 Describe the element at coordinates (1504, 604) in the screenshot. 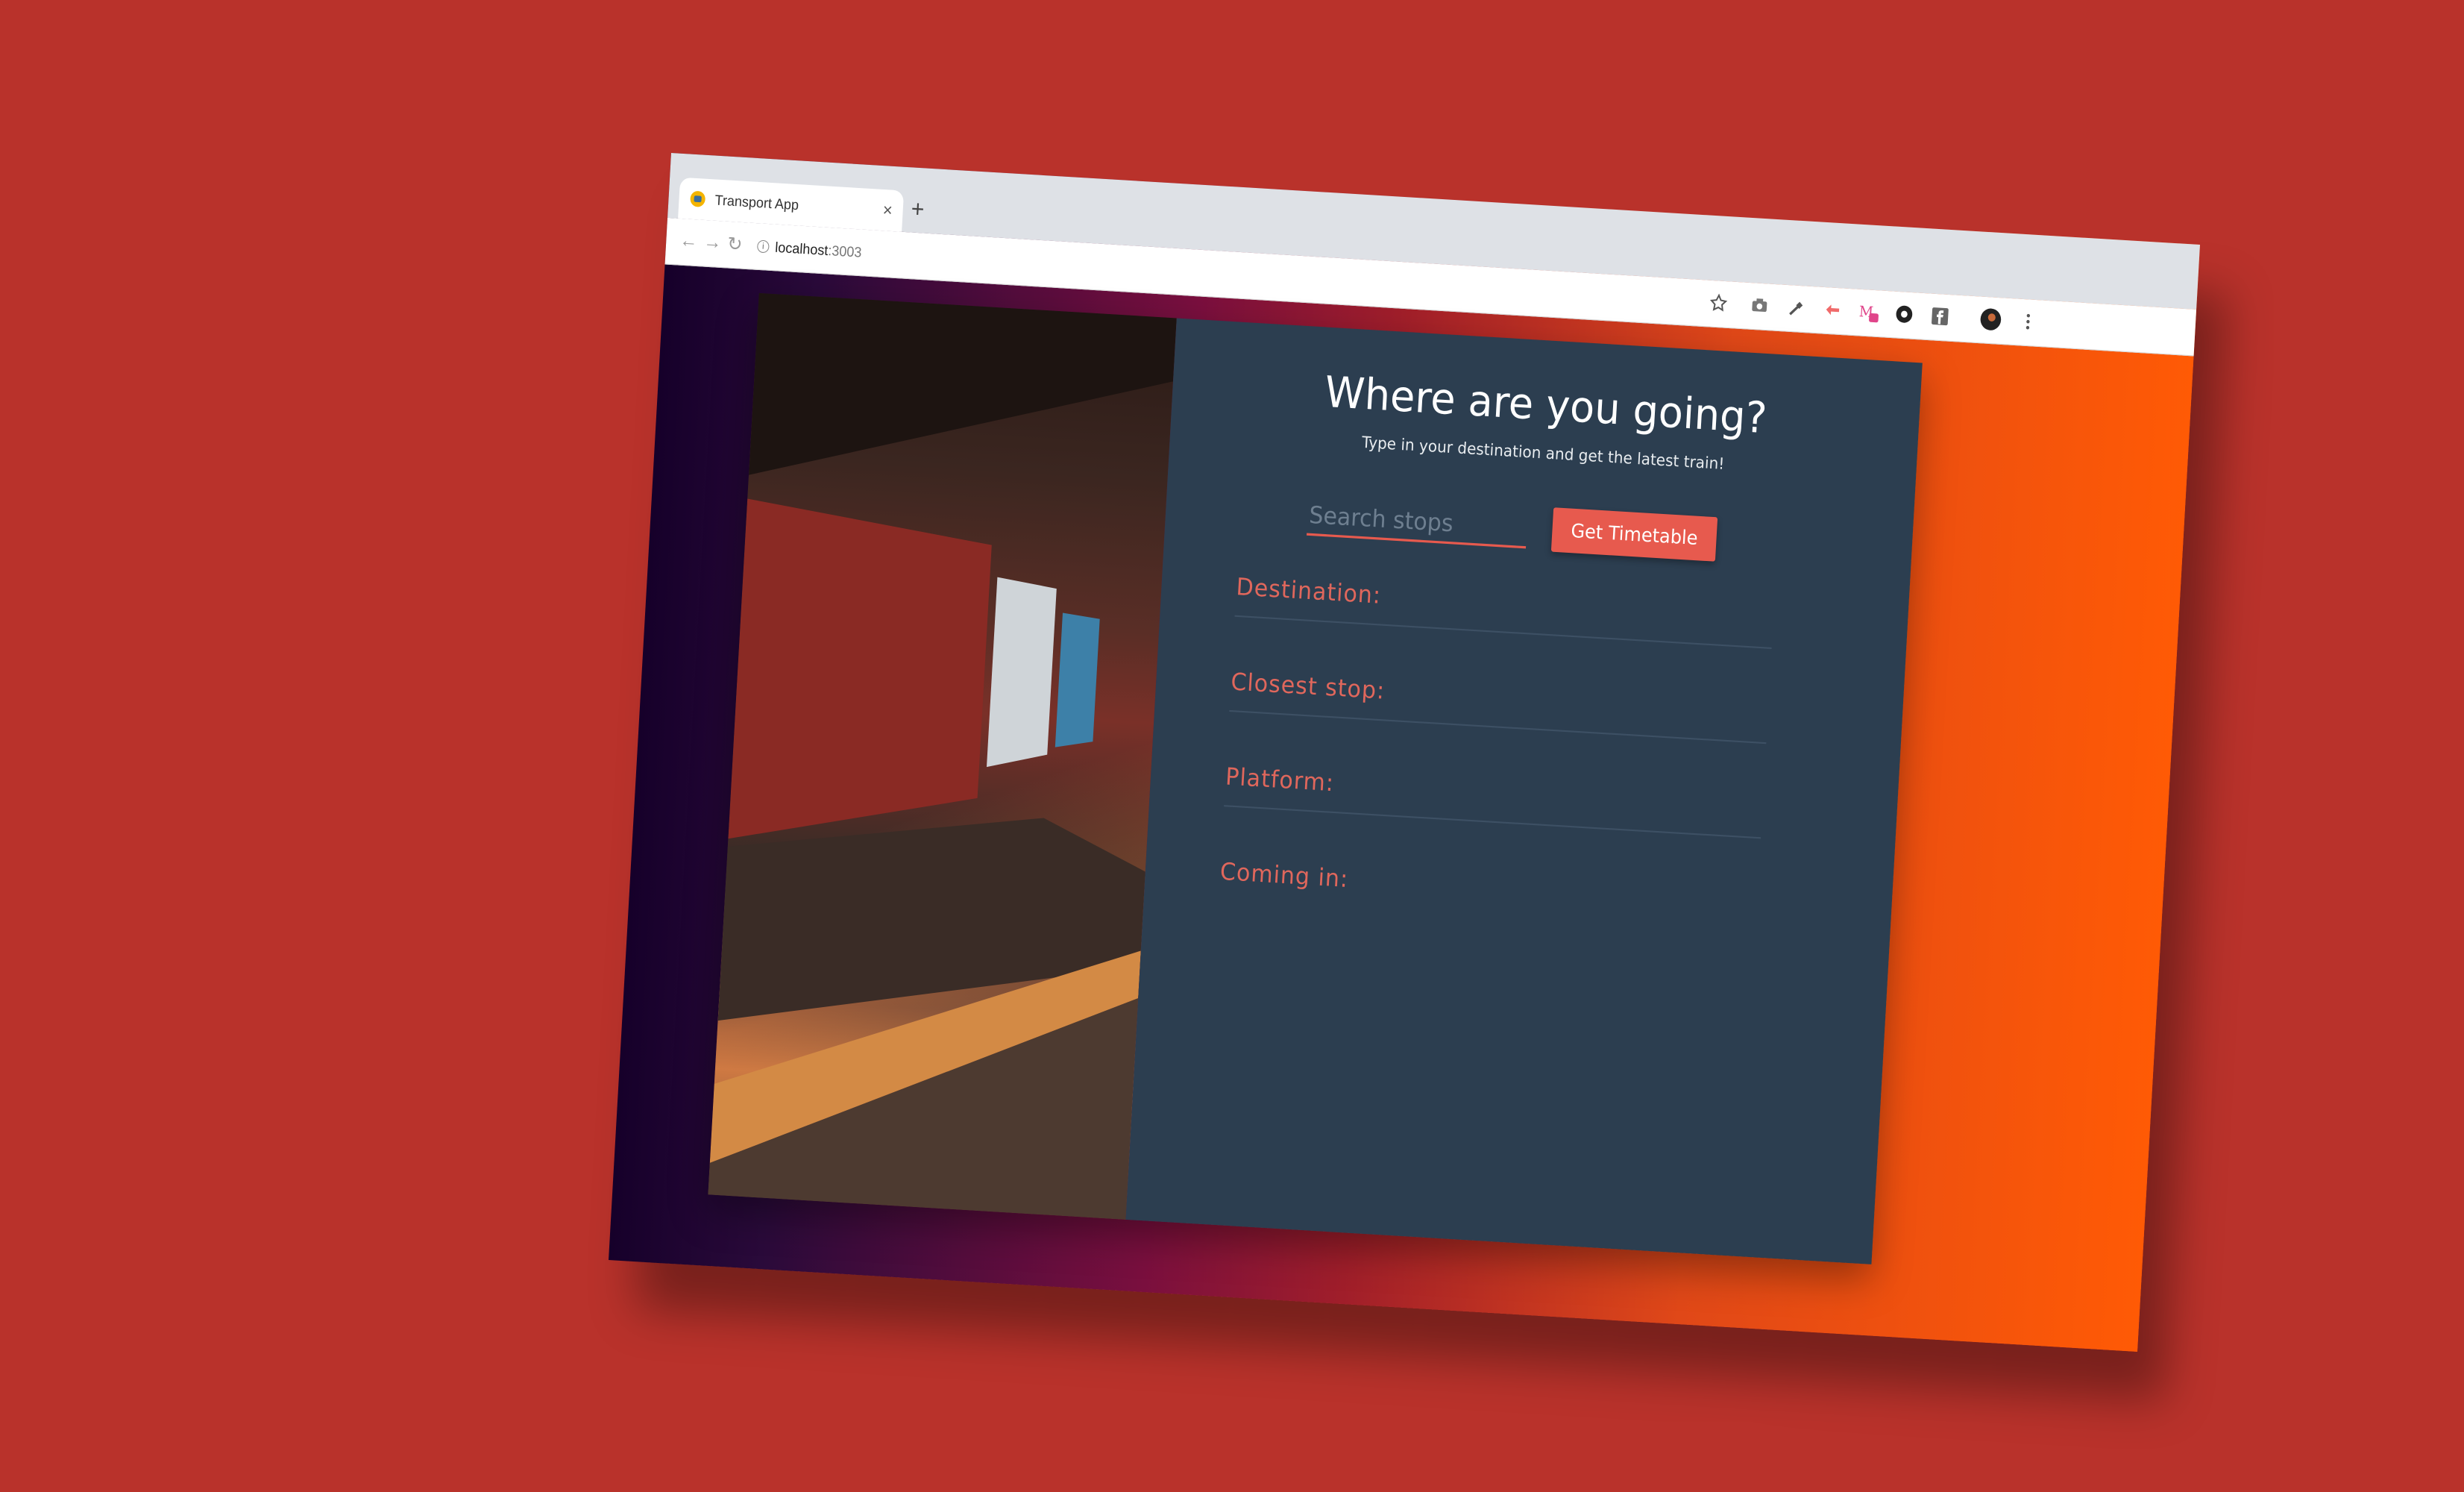

I see `destination-field: Destination:` at that location.